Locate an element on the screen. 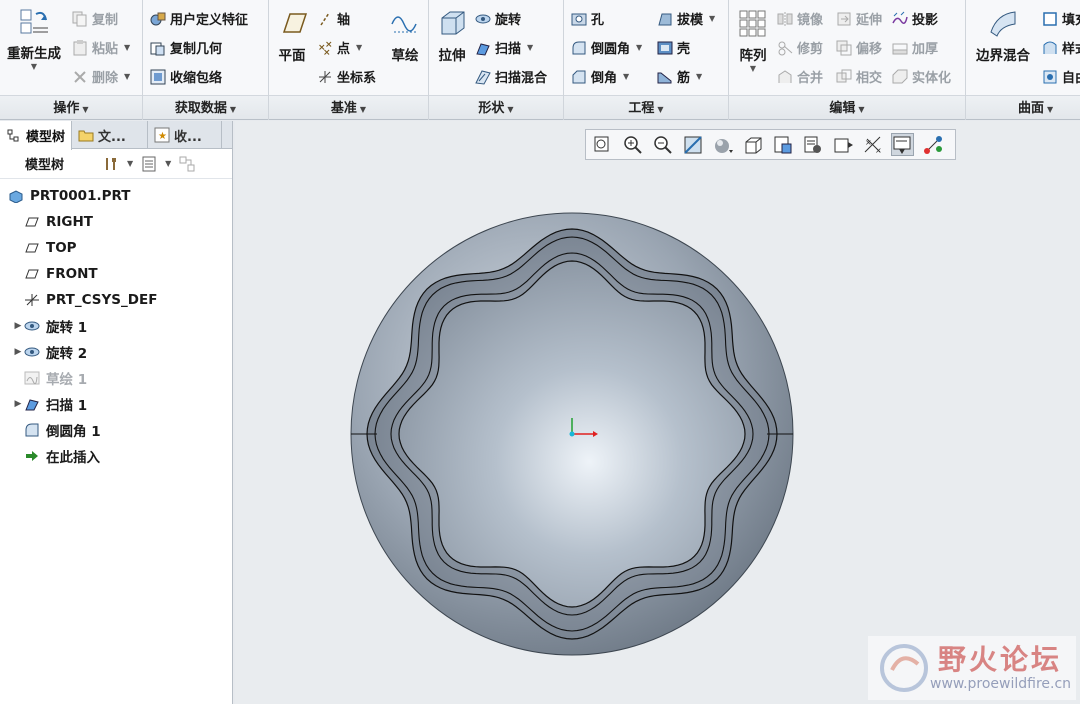  rib-button: 筋 ▼ is located at coordinates (679, 76).